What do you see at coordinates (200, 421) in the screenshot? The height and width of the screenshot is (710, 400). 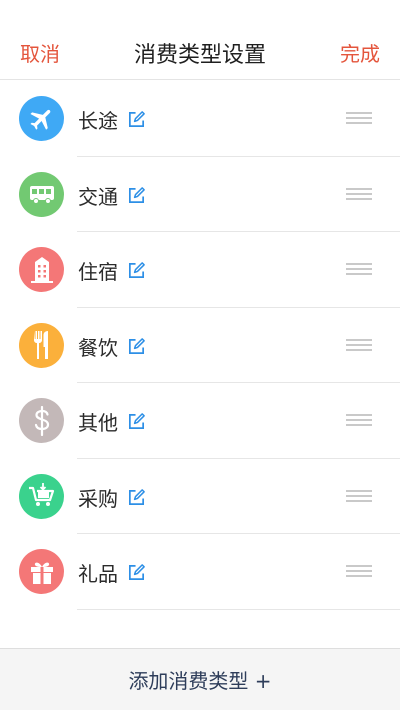 I see `list-item: 其他` at bounding box center [200, 421].